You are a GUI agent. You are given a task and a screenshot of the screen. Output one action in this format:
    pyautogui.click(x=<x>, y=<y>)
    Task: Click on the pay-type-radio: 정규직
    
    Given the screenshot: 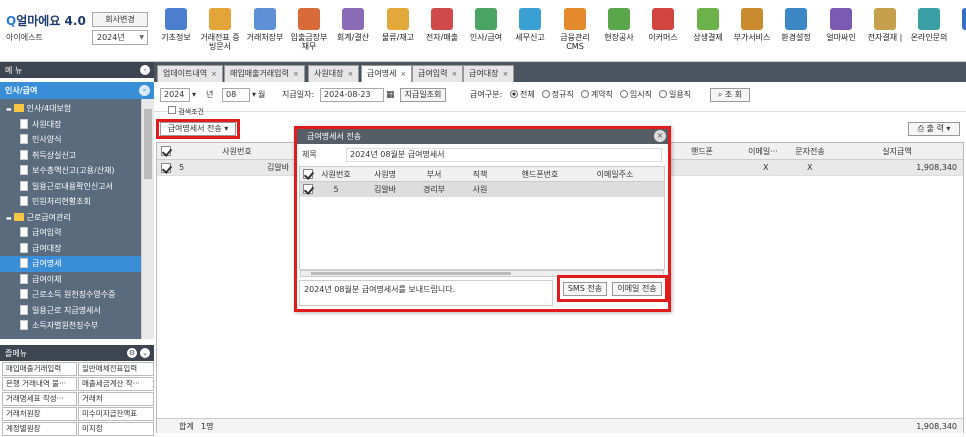 What is the action you would take?
    pyautogui.click(x=557, y=94)
    